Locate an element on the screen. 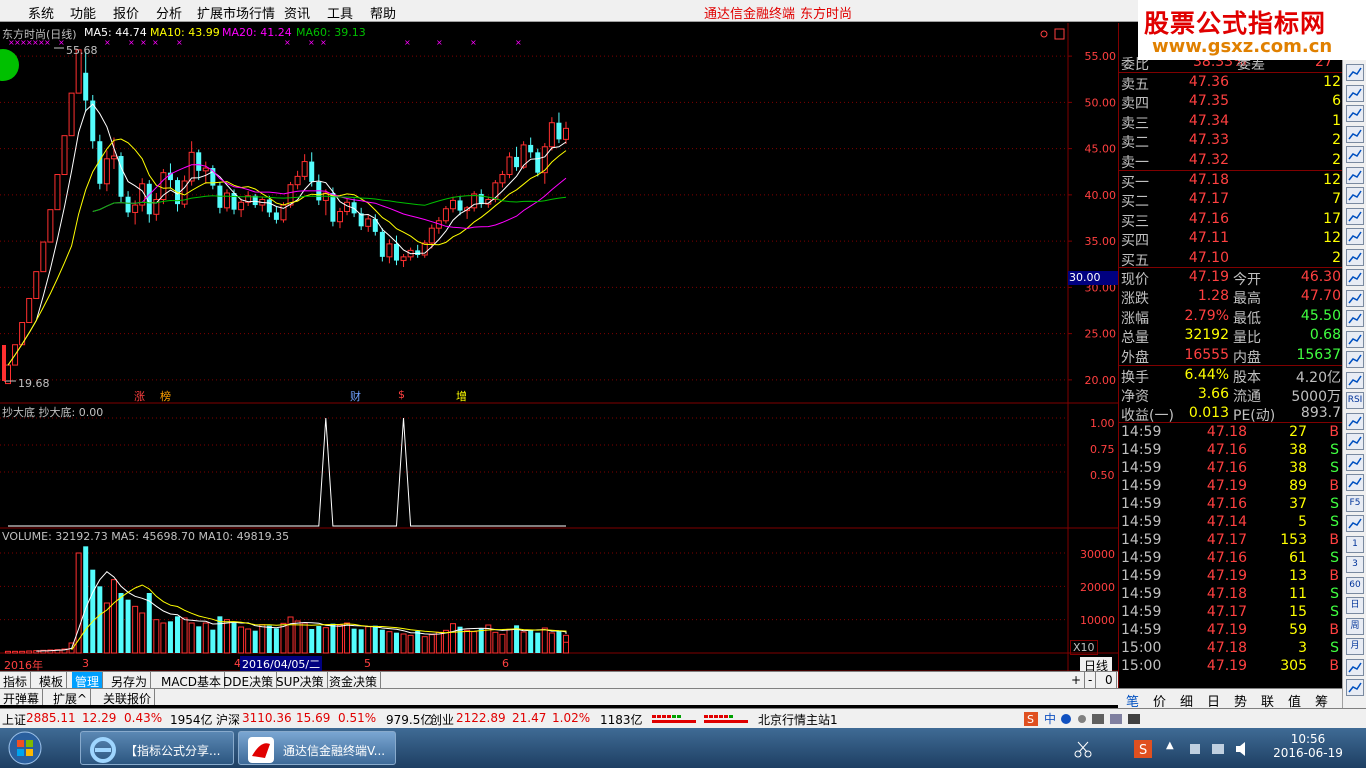 The image size is (1366, 768). secondary-tab-0: 开弹幕 is located at coordinates (22, 697).